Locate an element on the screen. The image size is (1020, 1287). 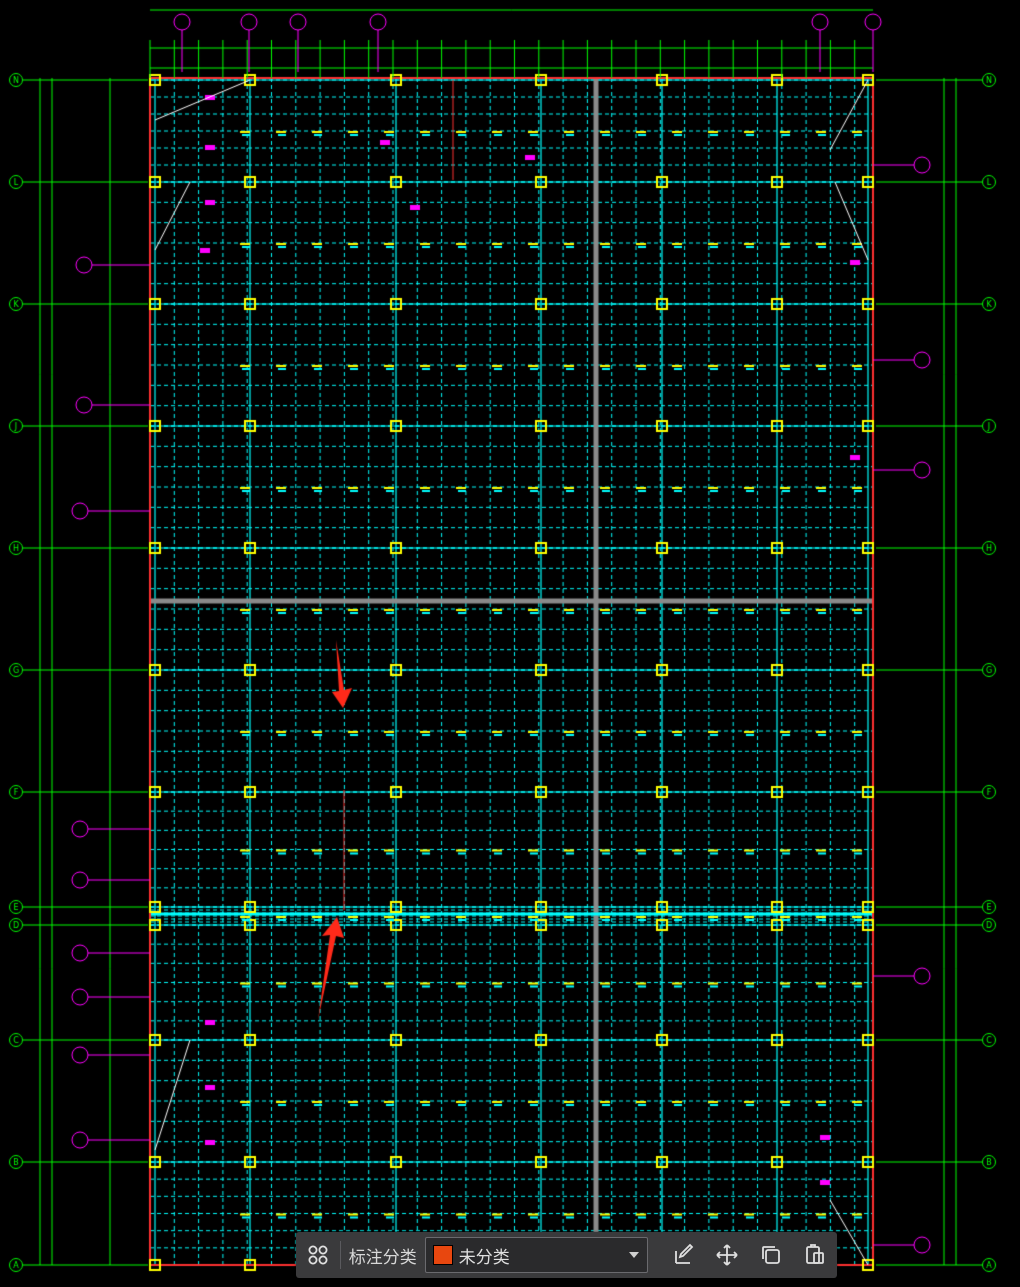
paste-icon is located at coordinates (815, 1255).